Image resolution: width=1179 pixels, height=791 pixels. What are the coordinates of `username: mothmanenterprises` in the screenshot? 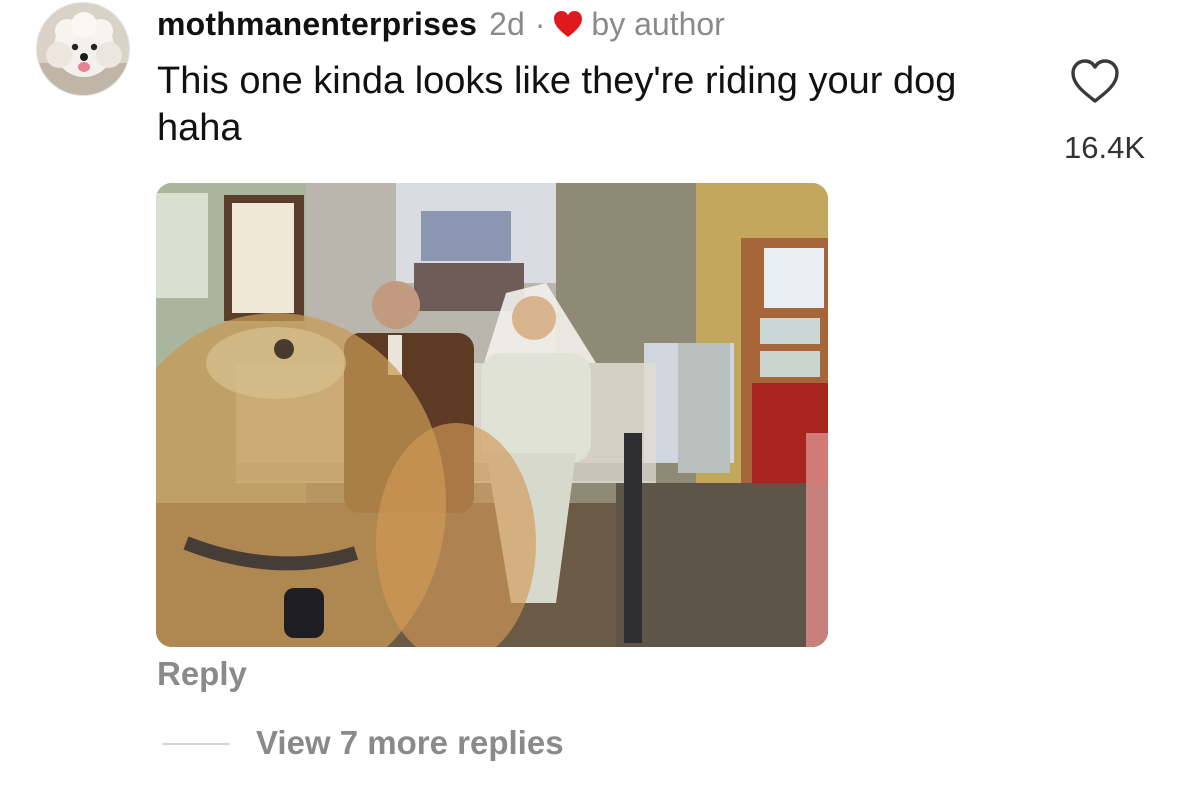 It's located at (317, 24).